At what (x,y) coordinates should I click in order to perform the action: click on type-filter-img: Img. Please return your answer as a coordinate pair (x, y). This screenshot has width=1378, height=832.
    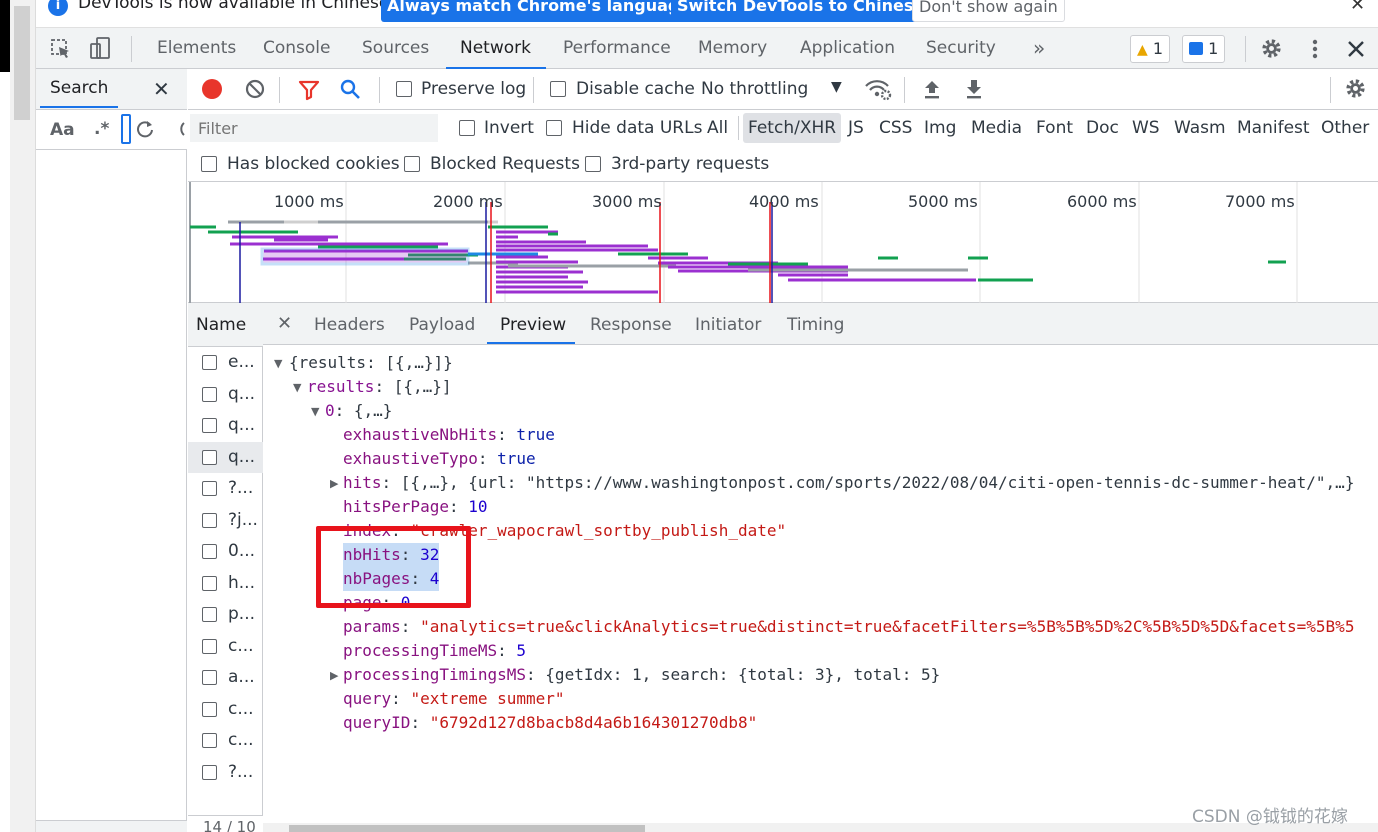
    Looking at the image, I should click on (940, 128).